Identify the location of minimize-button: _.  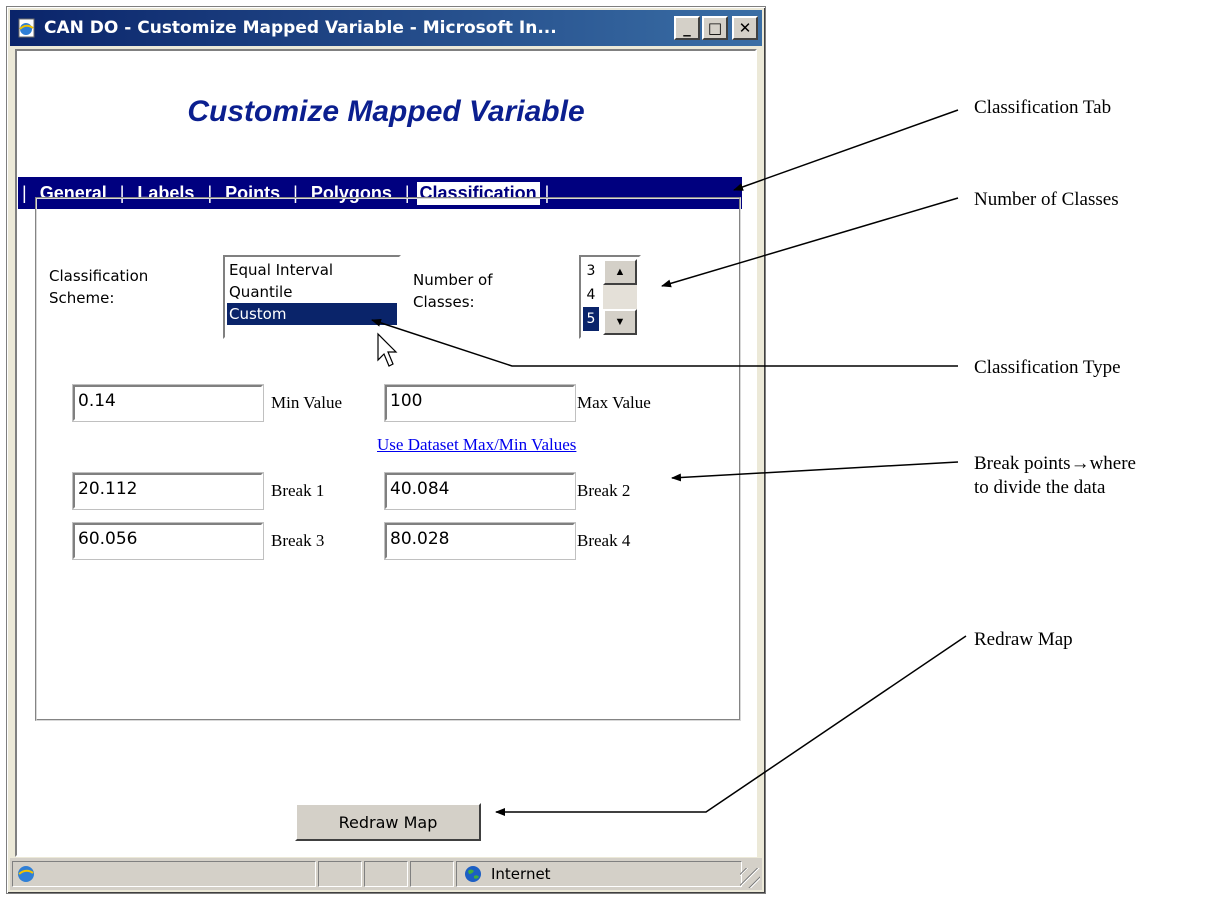
(687, 28).